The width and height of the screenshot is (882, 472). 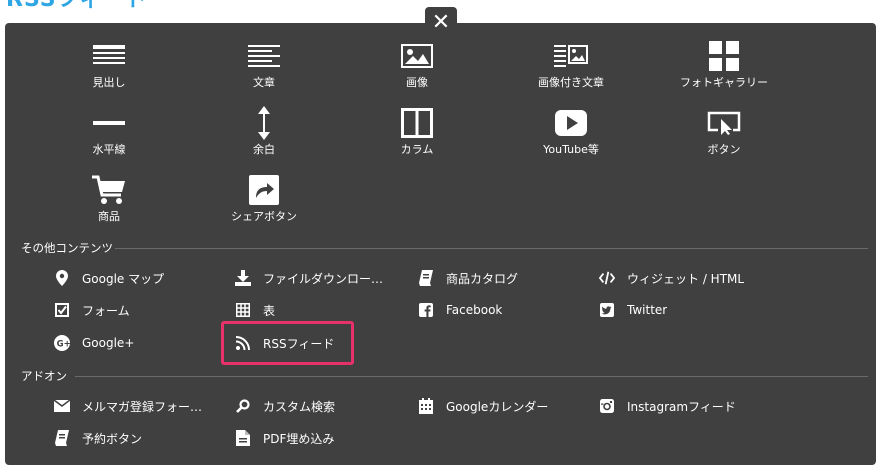 I want to click on grid-item-button: ボタン, so click(x=724, y=136).